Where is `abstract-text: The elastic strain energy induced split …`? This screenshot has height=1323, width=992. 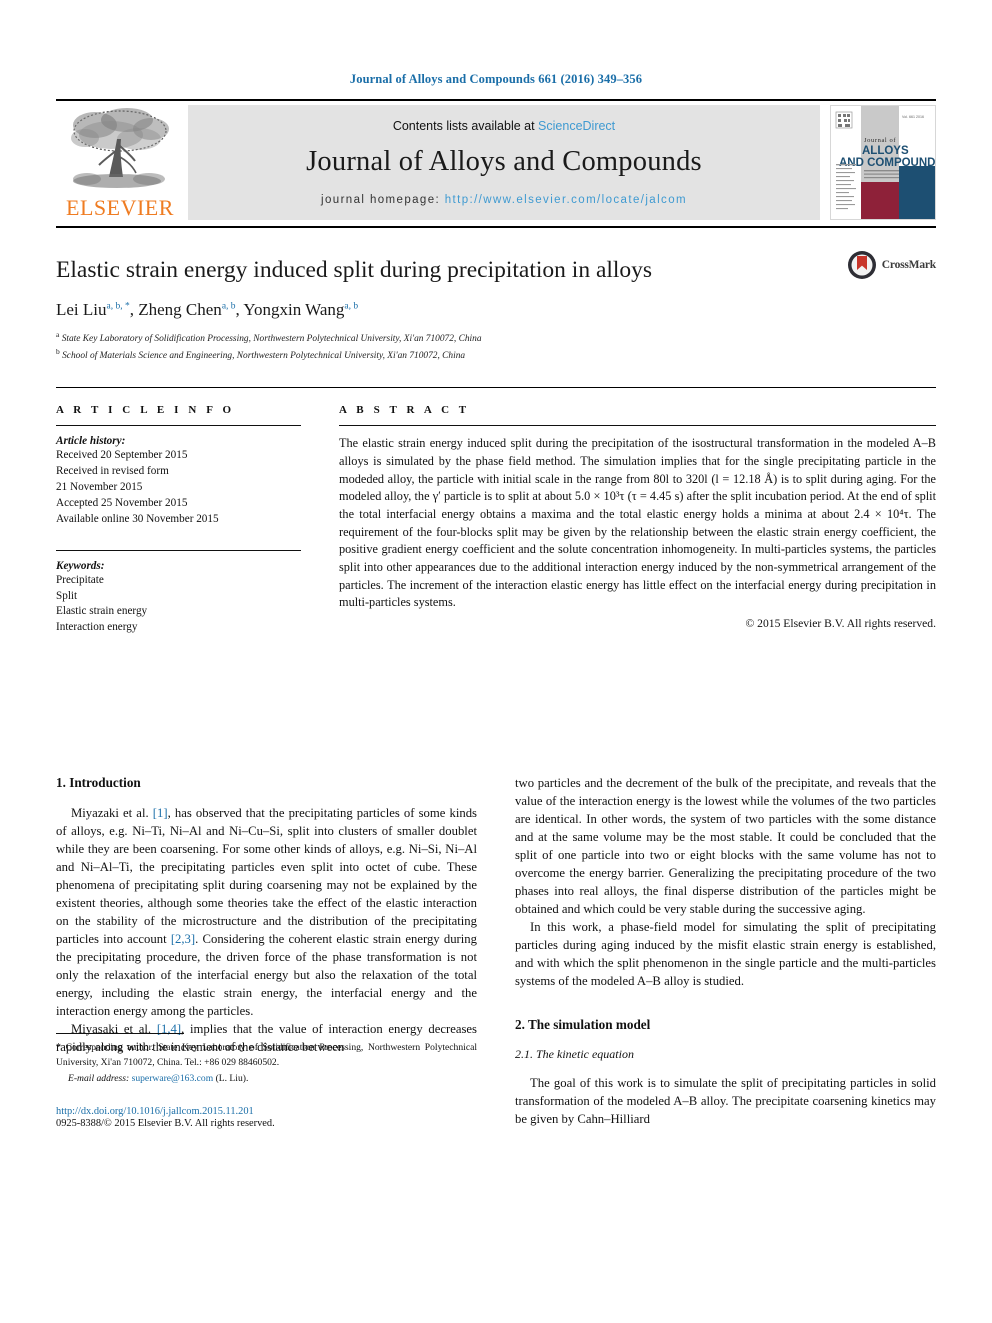 abstract-text: The elastic strain energy induced split … is located at coordinates (637, 523).